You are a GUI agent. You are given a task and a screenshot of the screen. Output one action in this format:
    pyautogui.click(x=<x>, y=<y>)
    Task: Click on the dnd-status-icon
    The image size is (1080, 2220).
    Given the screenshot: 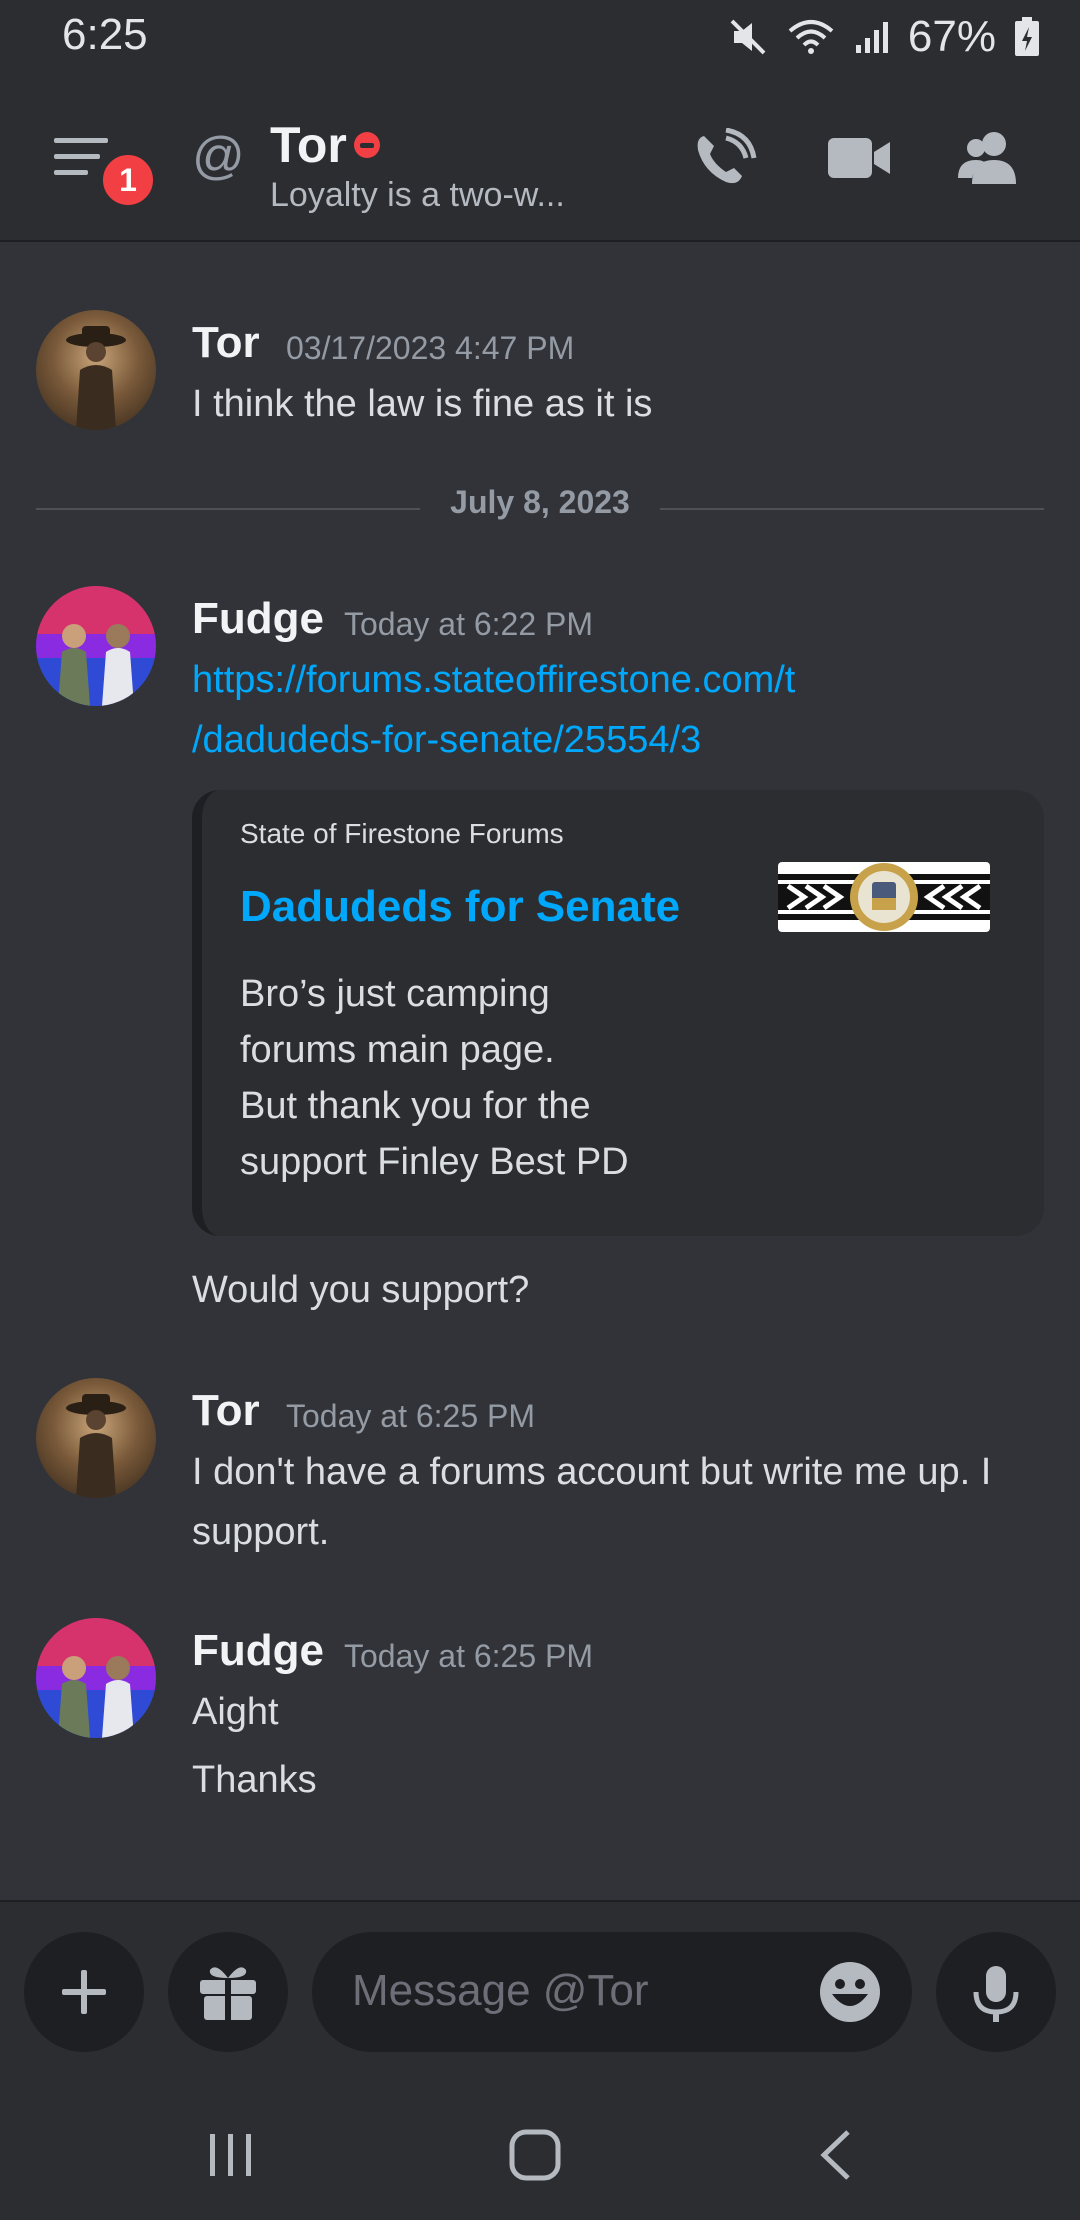 What is the action you would take?
    pyautogui.click(x=367, y=145)
    